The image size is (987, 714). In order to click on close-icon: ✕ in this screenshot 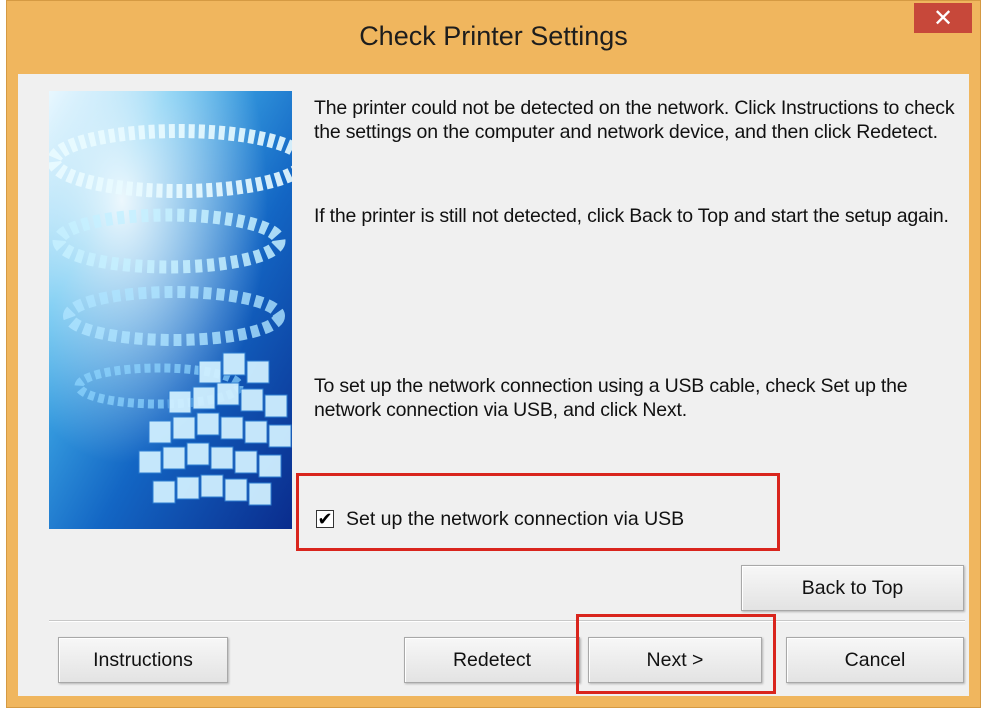, I will do `click(943, 18)`.